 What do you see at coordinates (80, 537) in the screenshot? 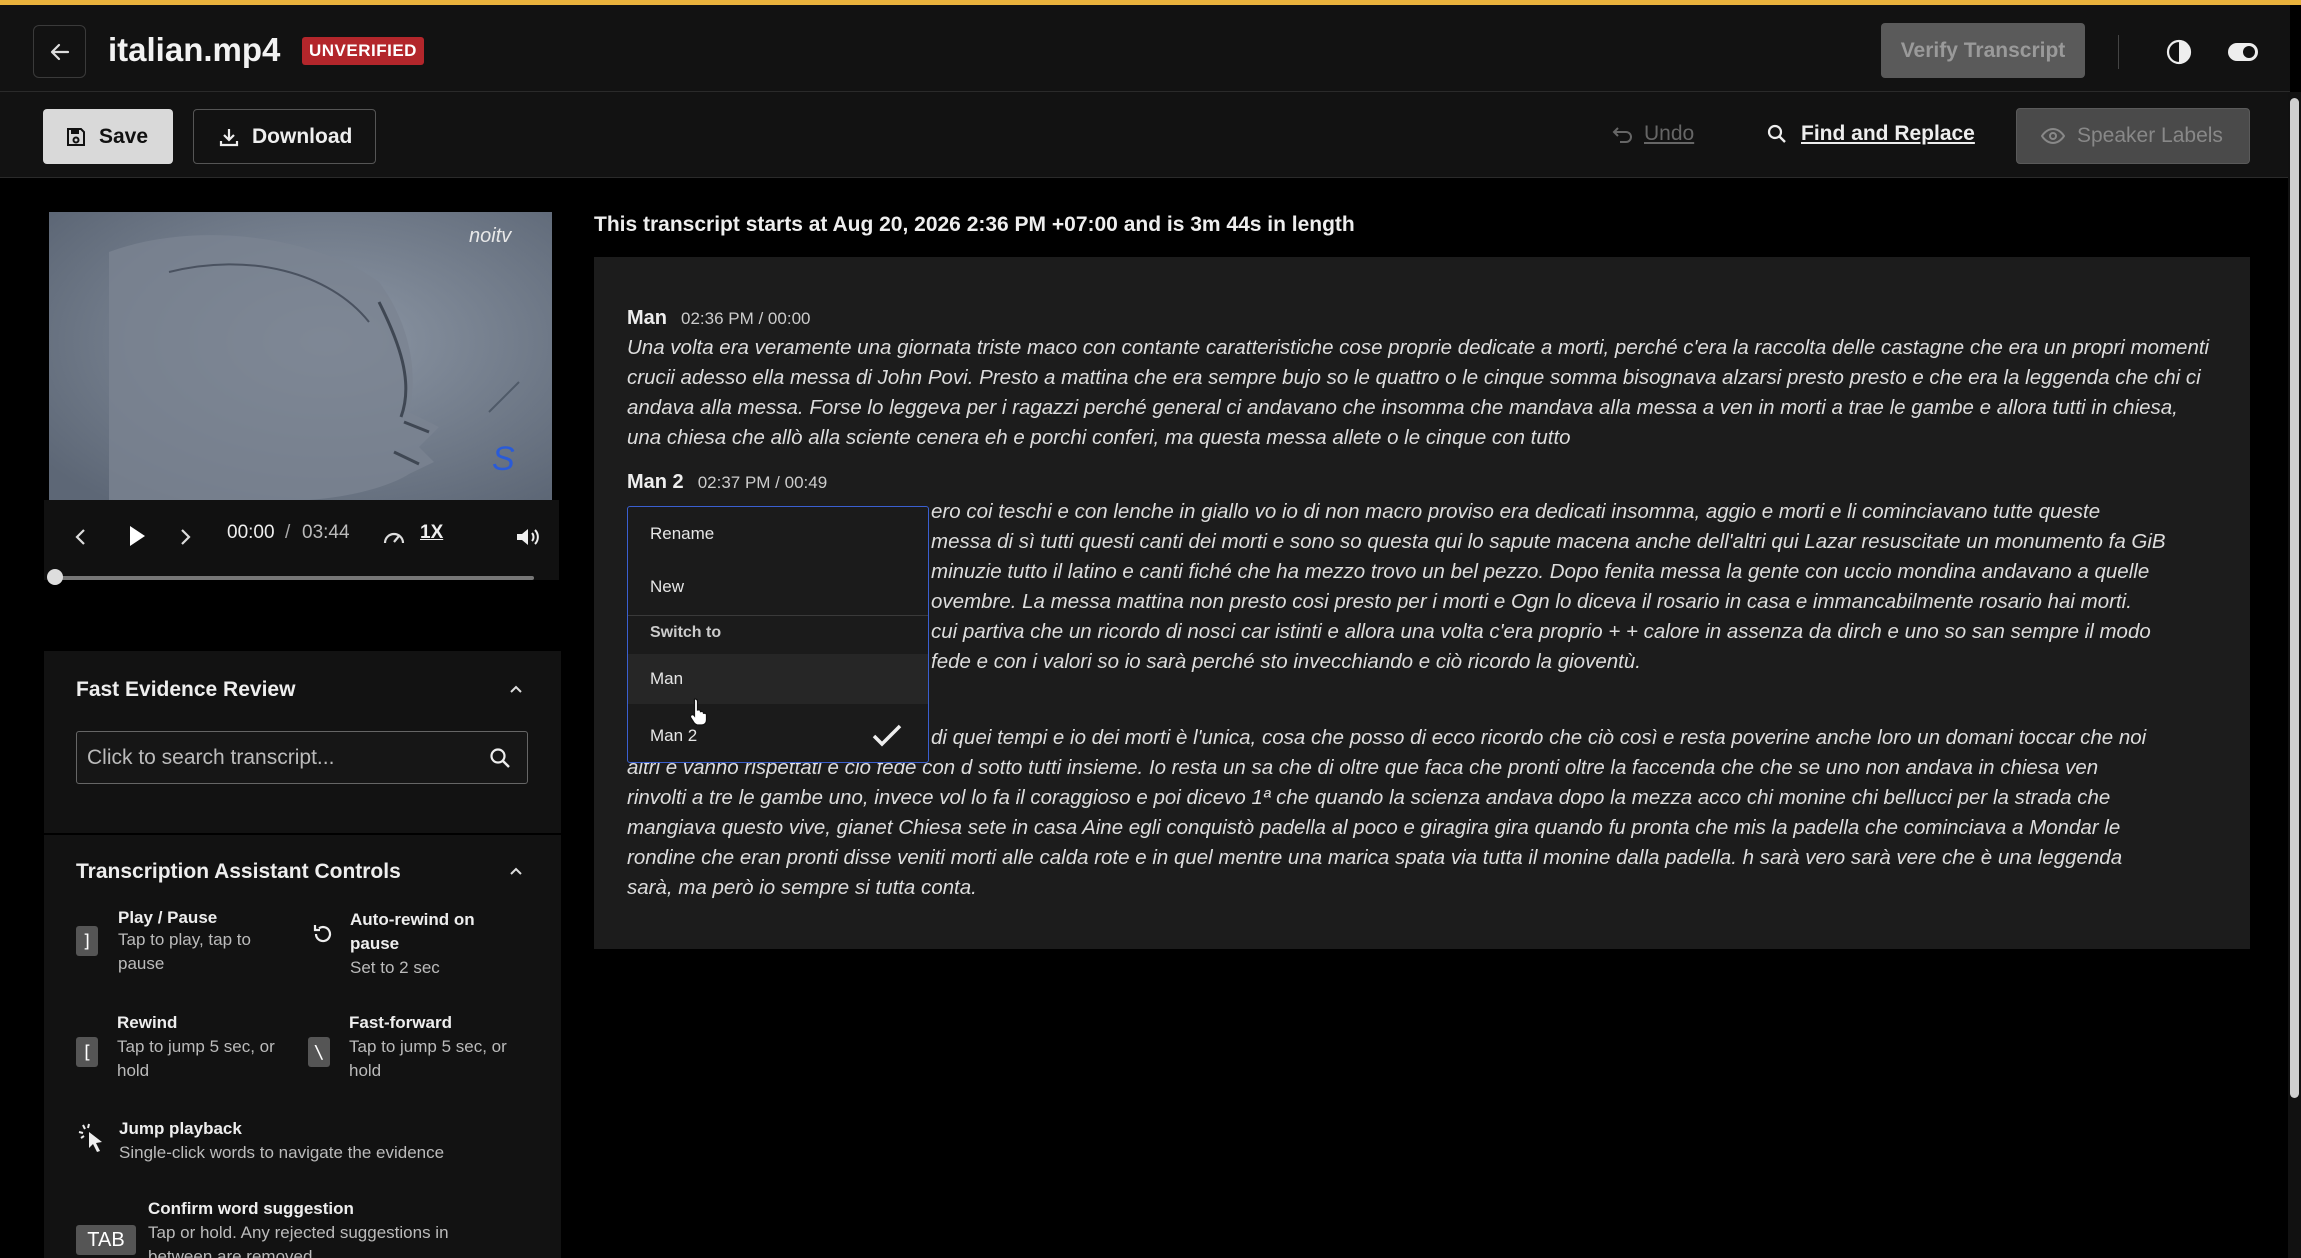
I see `chevron-left-icon` at bounding box center [80, 537].